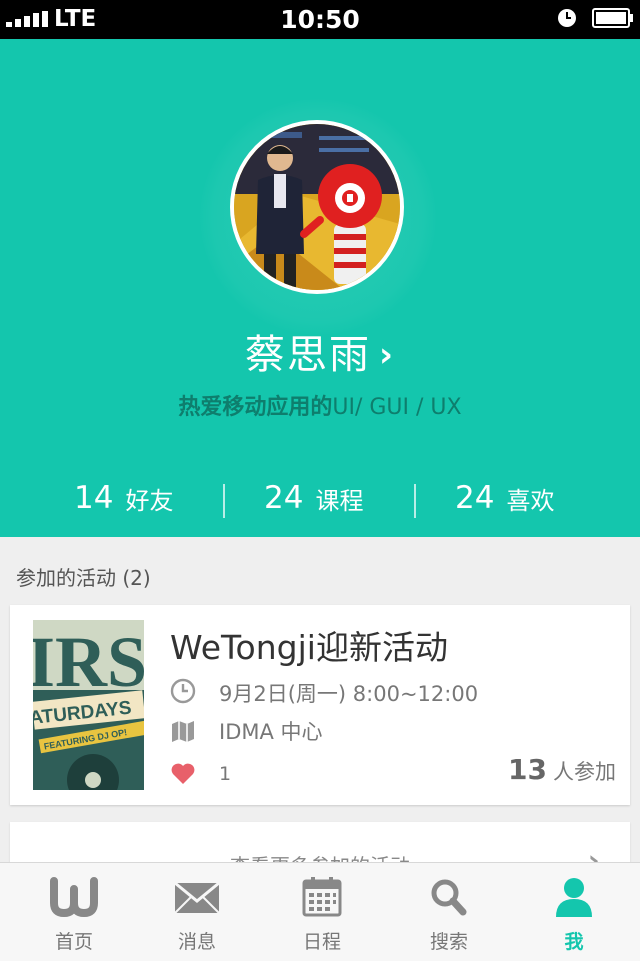 Image resolution: width=640 pixels, height=961 pixels. Describe the element at coordinates (225, 774) in the screenshot. I see `event-like-count: 1` at that location.